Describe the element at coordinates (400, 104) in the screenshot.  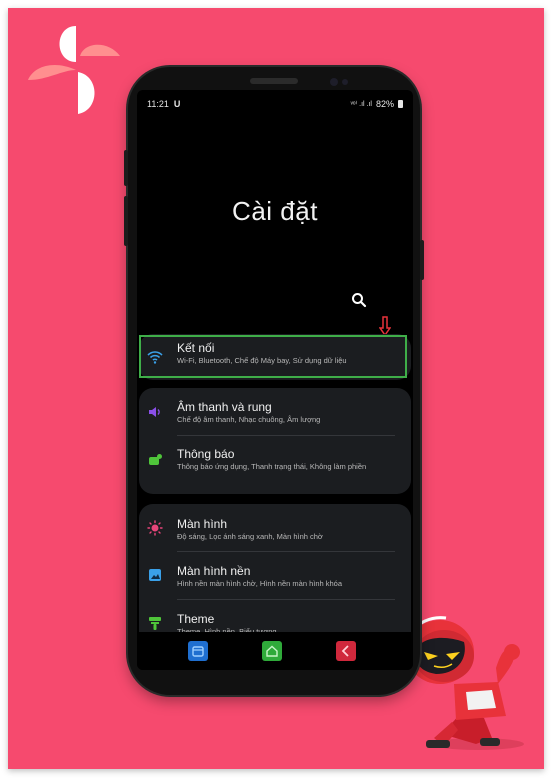
I see `battery-icon` at that location.